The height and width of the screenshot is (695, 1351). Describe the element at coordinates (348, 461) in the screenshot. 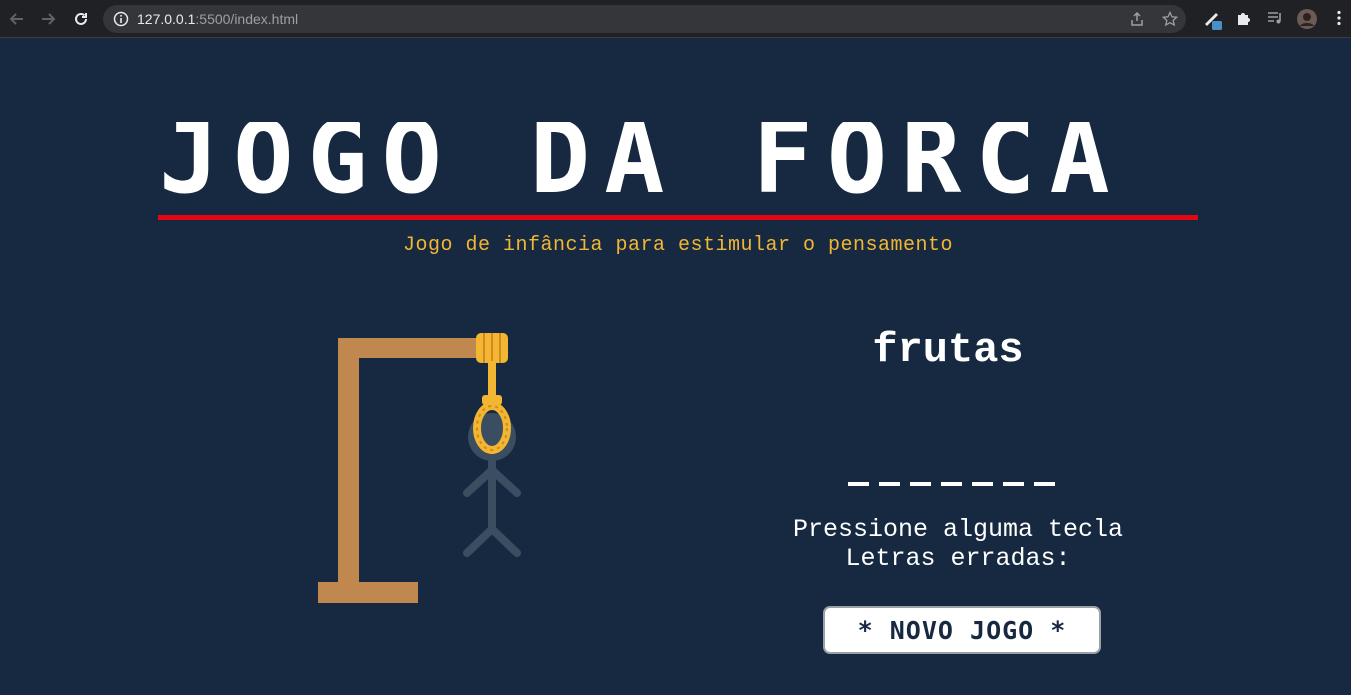

I see `gallows-pole` at that location.